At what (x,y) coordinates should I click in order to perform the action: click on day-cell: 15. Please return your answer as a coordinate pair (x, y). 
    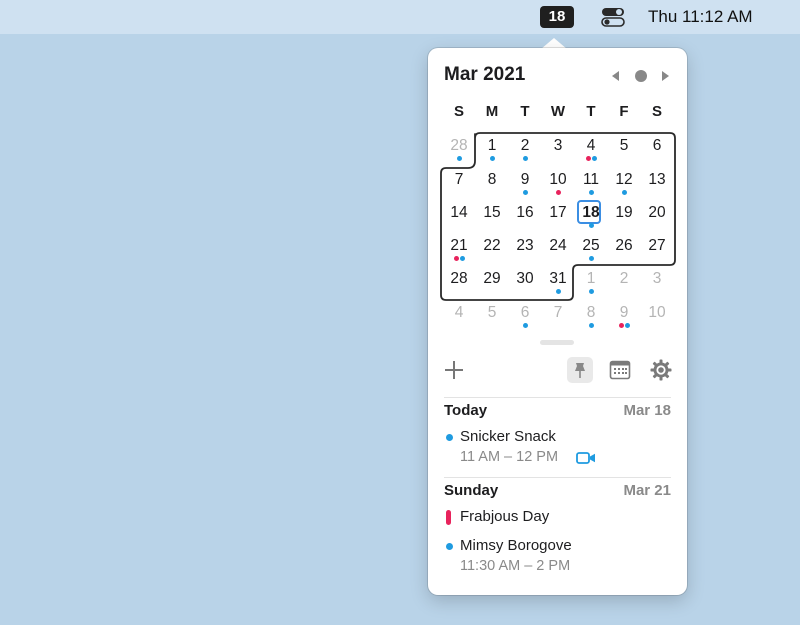
    Looking at the image, I should click on (492, 216).